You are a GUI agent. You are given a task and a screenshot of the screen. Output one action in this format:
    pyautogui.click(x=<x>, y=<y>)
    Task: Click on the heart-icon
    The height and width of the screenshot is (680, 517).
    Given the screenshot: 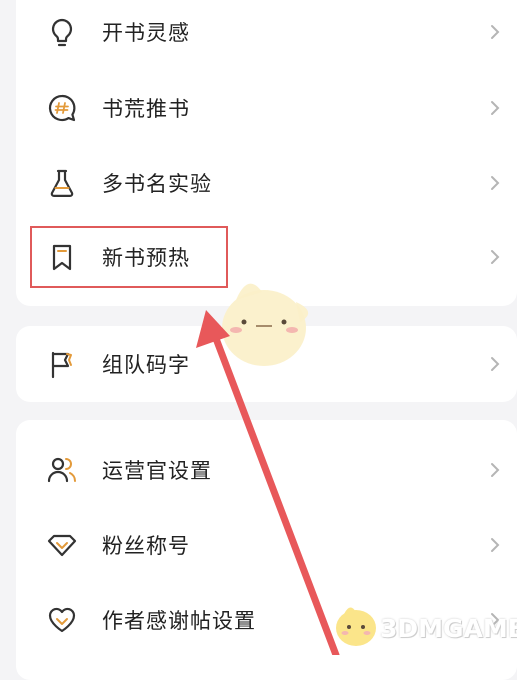 What is the action you would take?
    pyautogui.click(x=62, y=620)
    